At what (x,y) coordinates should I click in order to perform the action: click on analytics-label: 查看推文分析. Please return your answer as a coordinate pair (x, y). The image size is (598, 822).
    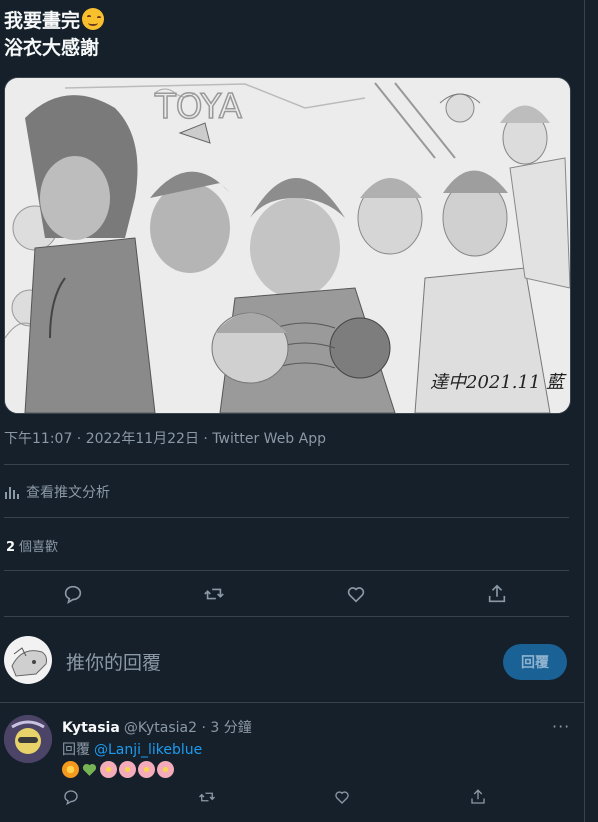
    Looking at the image, I should click on (68, 493).